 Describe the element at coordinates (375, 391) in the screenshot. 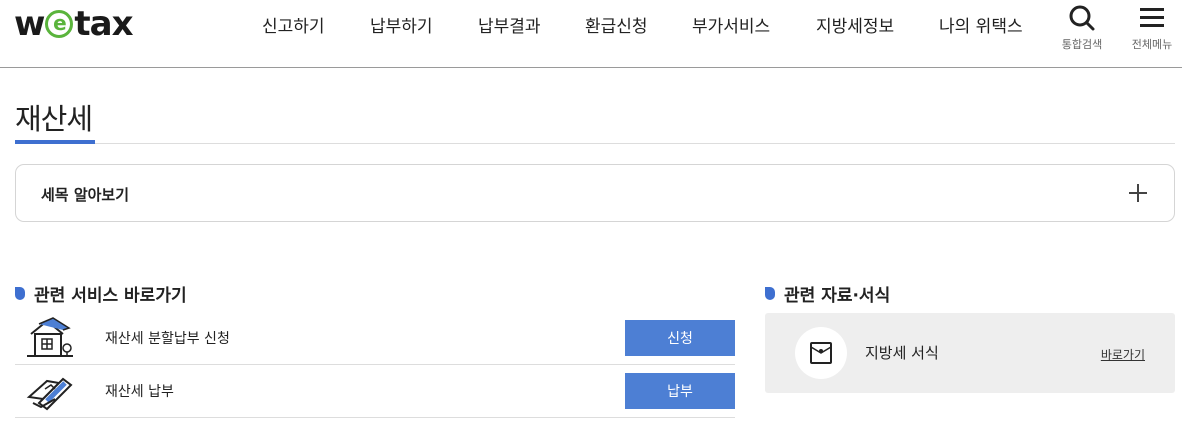

I see `service-row: 재산세 납부 납부` at that location.